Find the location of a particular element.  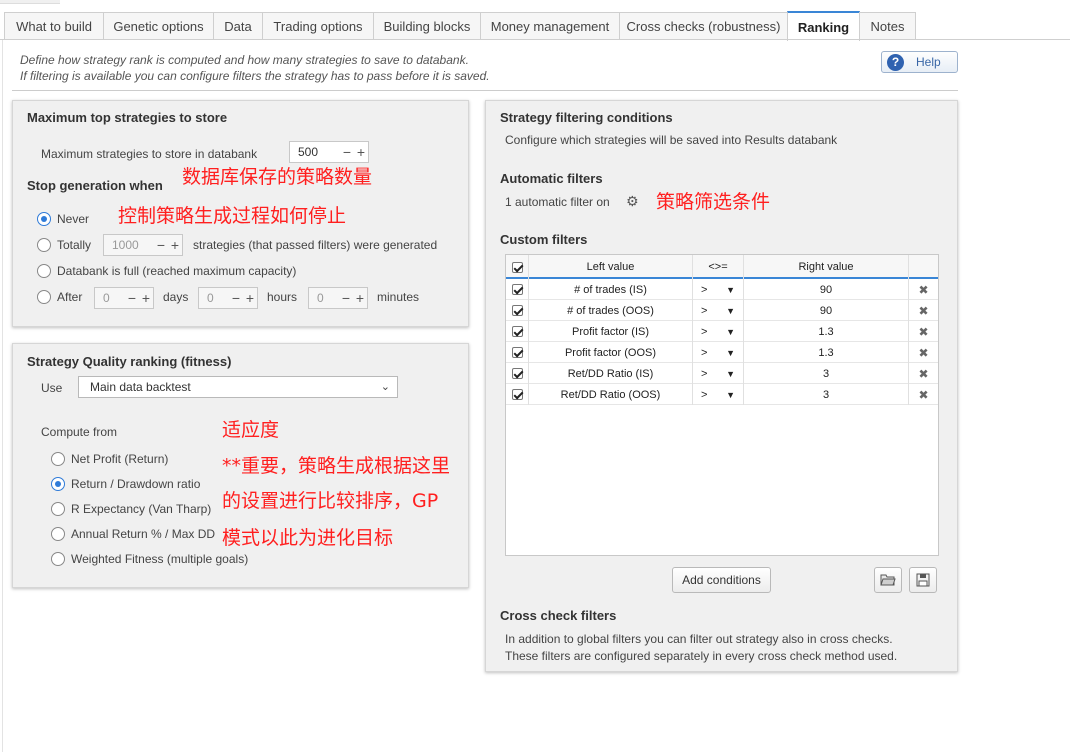

tab-cross-checks: Cross checks (robustness) is located at coordinates (703, 26).